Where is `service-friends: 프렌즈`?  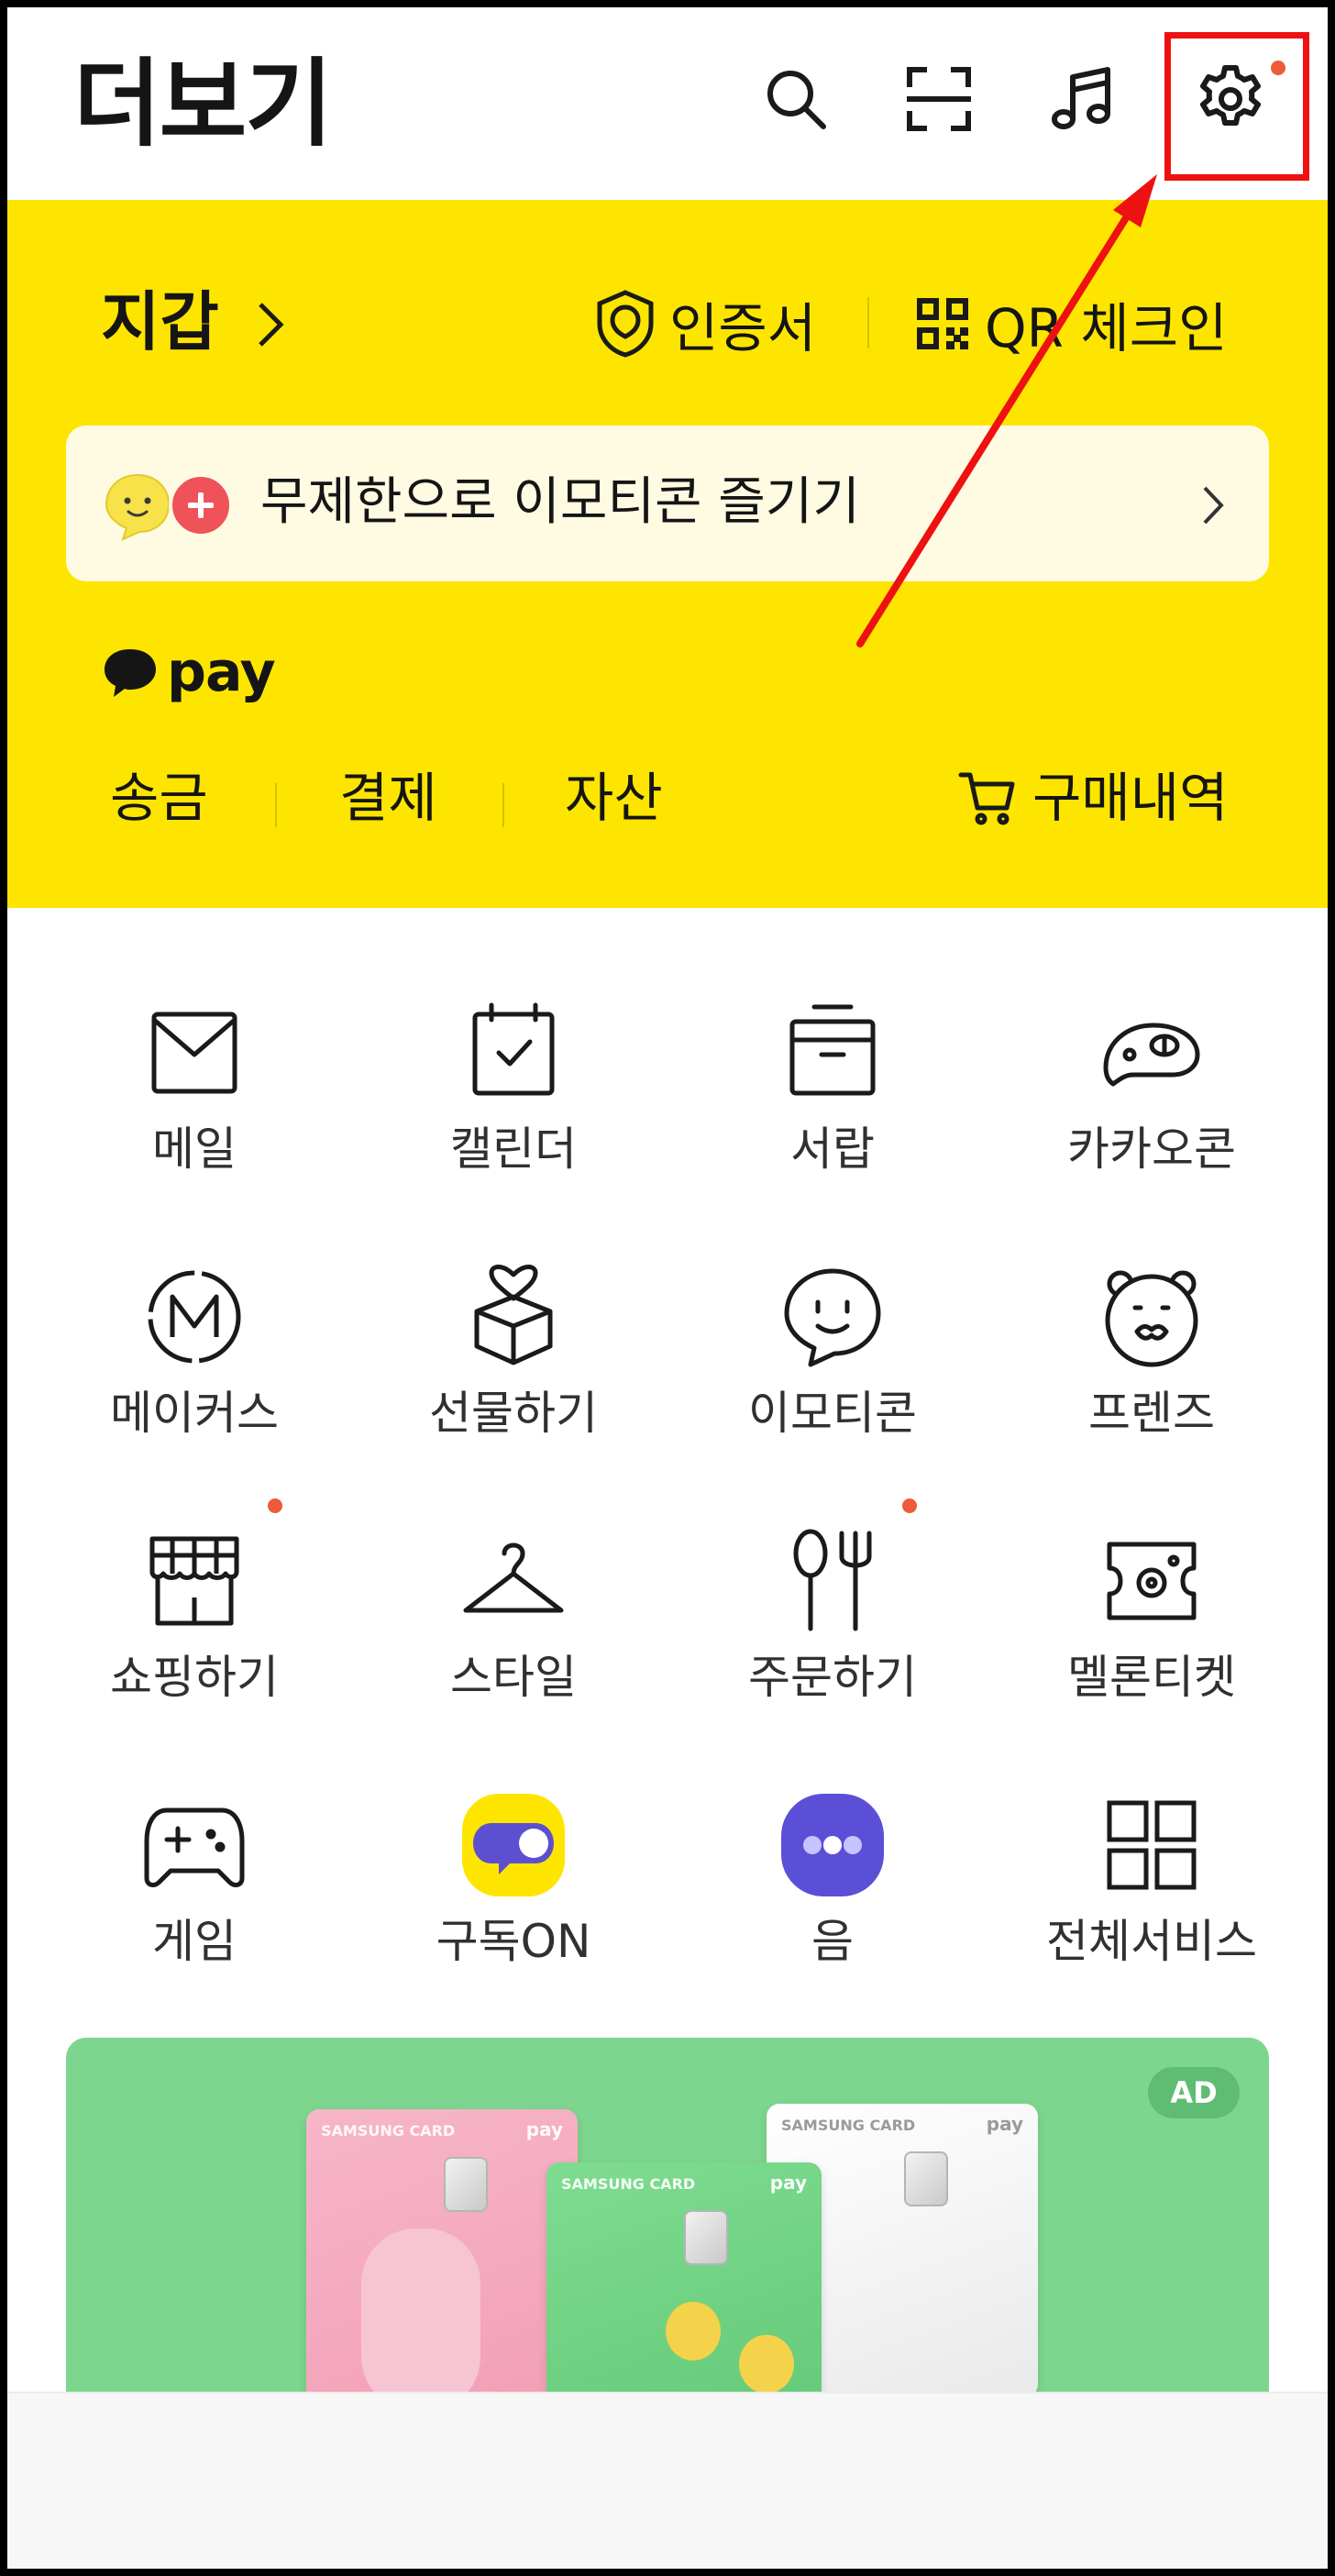
service-friends: 프렌즈 is located at coordinates (1151, 1376).